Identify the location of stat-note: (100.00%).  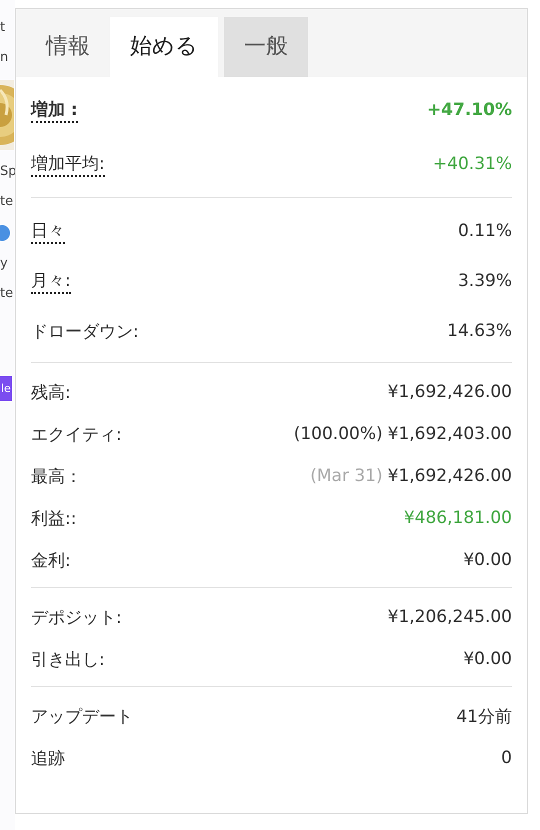
(338, 434).